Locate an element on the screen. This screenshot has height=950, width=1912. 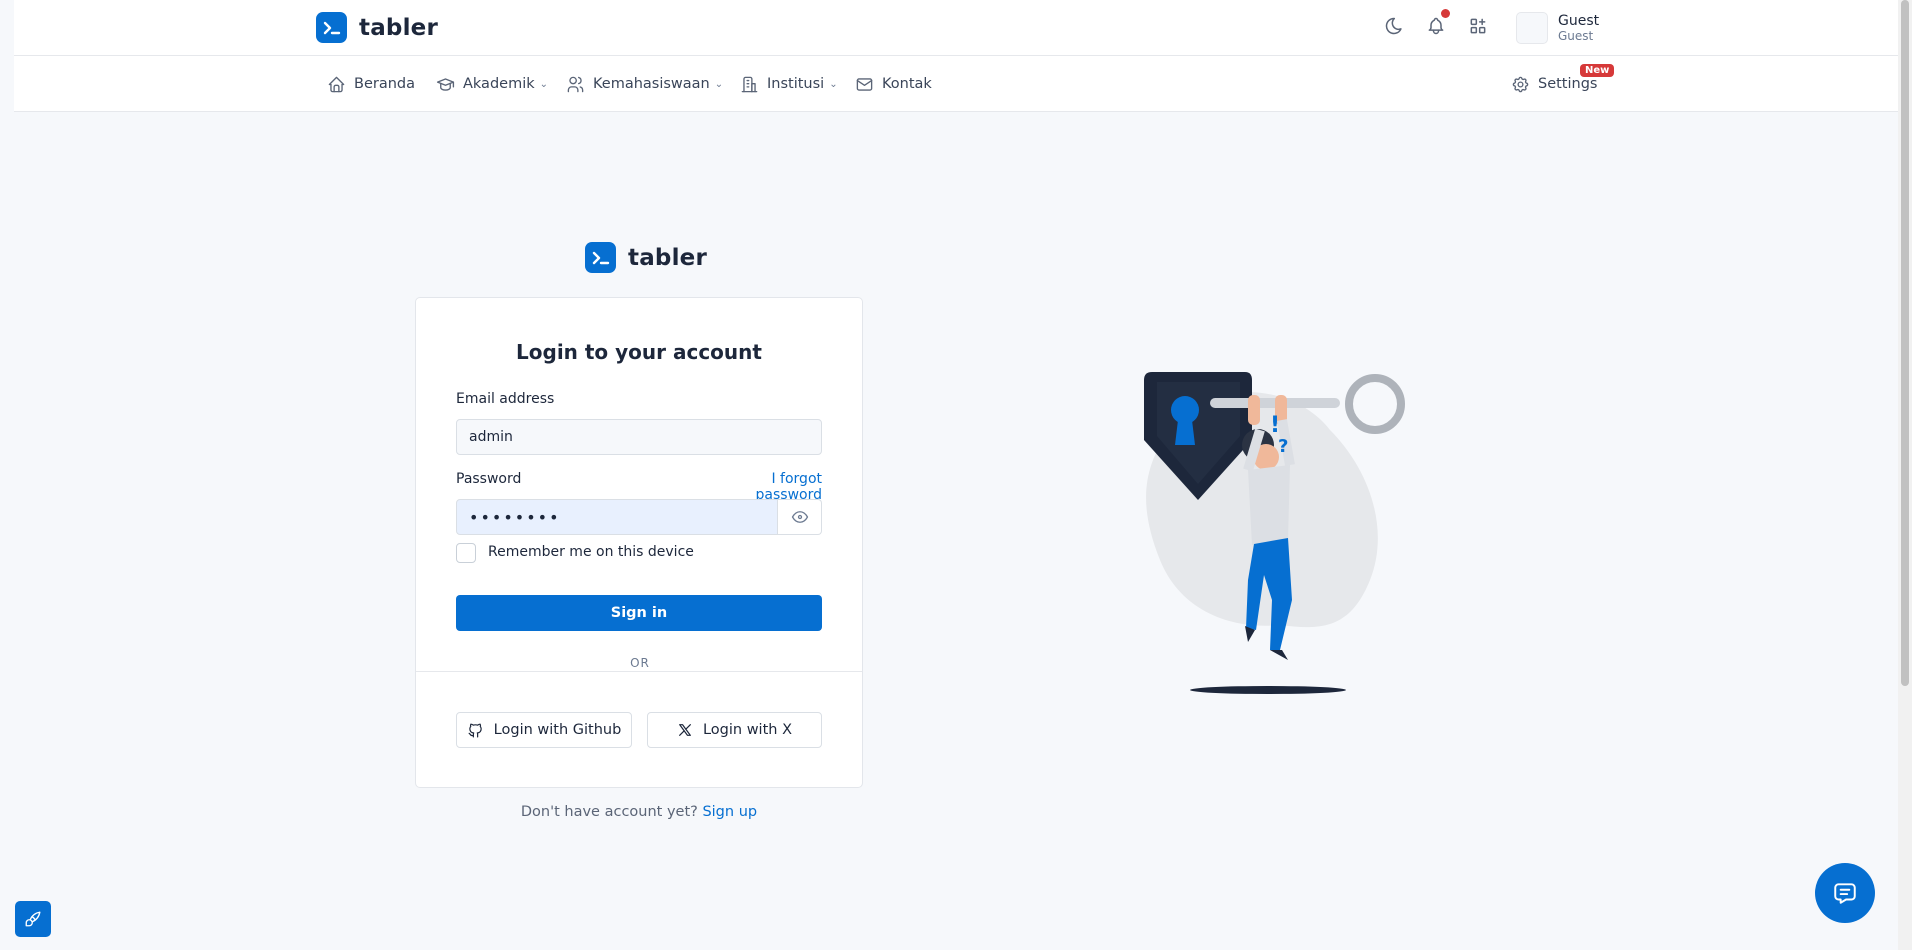
login-github-button: Login with Github is located at coordinates (544, 730).